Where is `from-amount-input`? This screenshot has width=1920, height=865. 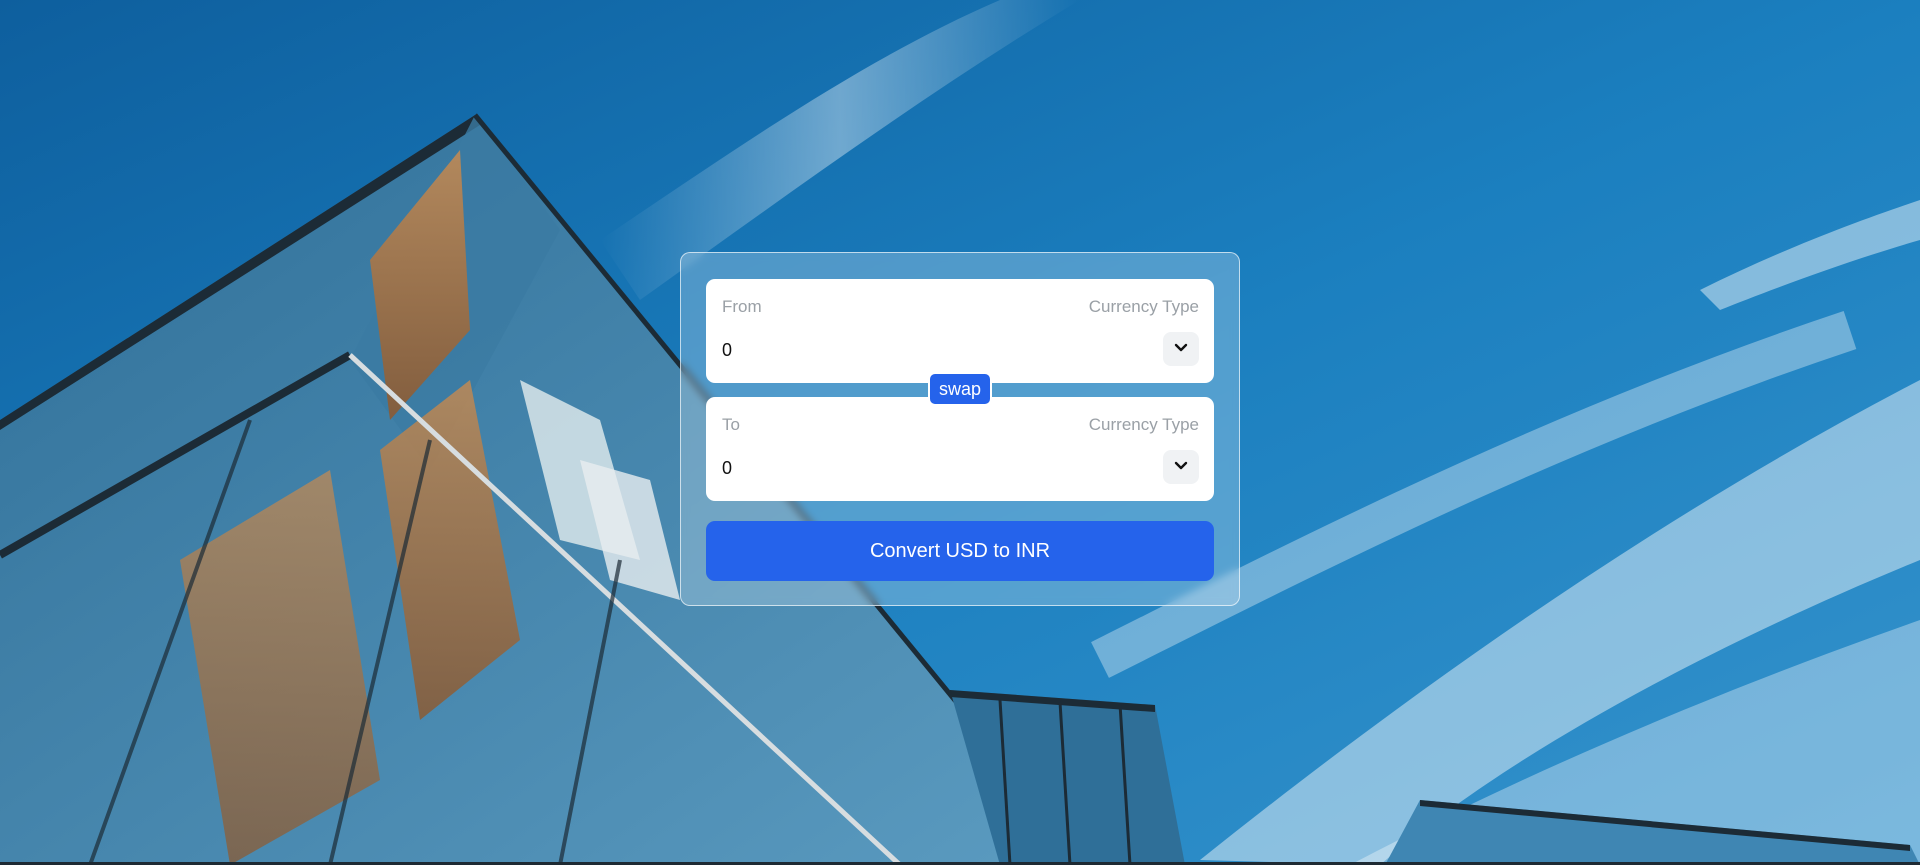
from-amount-input is located at coordinates (912, 350).